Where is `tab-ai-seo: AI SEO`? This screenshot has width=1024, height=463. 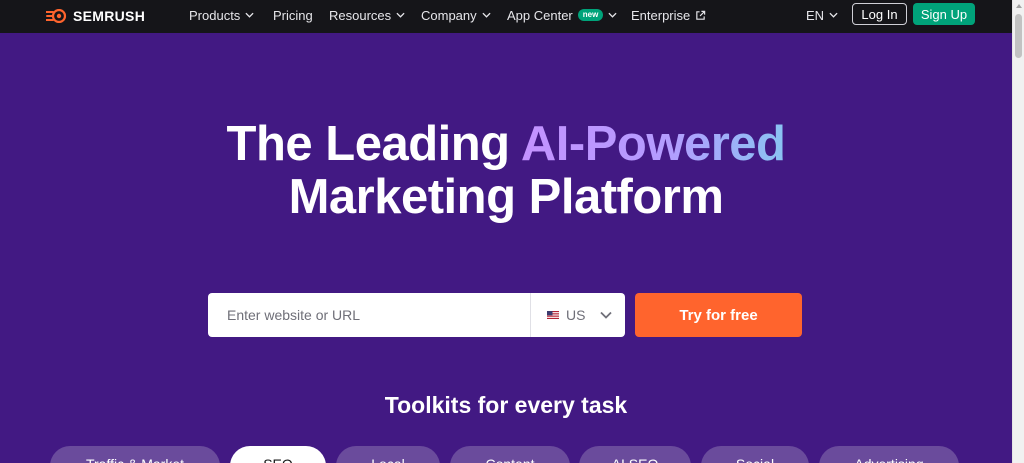
tab-ai-seo: AI SEO is located at coordinates (635, 454).